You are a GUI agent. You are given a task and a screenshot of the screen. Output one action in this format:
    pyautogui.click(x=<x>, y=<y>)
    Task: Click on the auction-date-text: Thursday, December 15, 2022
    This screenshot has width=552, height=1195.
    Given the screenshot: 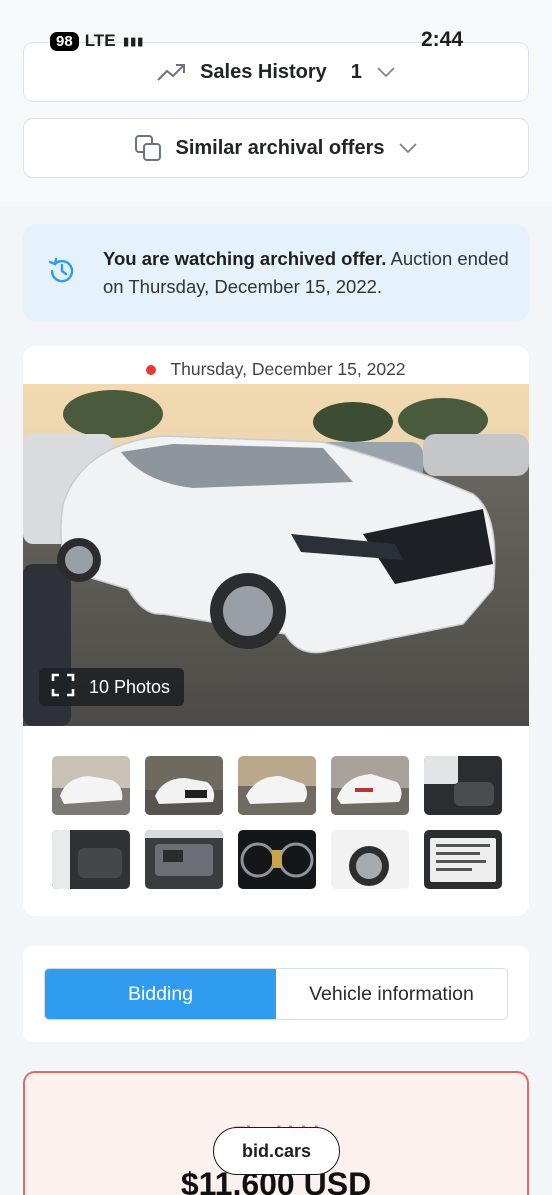 What is the action you would take?
    pyautogui.click(x=288, y=369)
    